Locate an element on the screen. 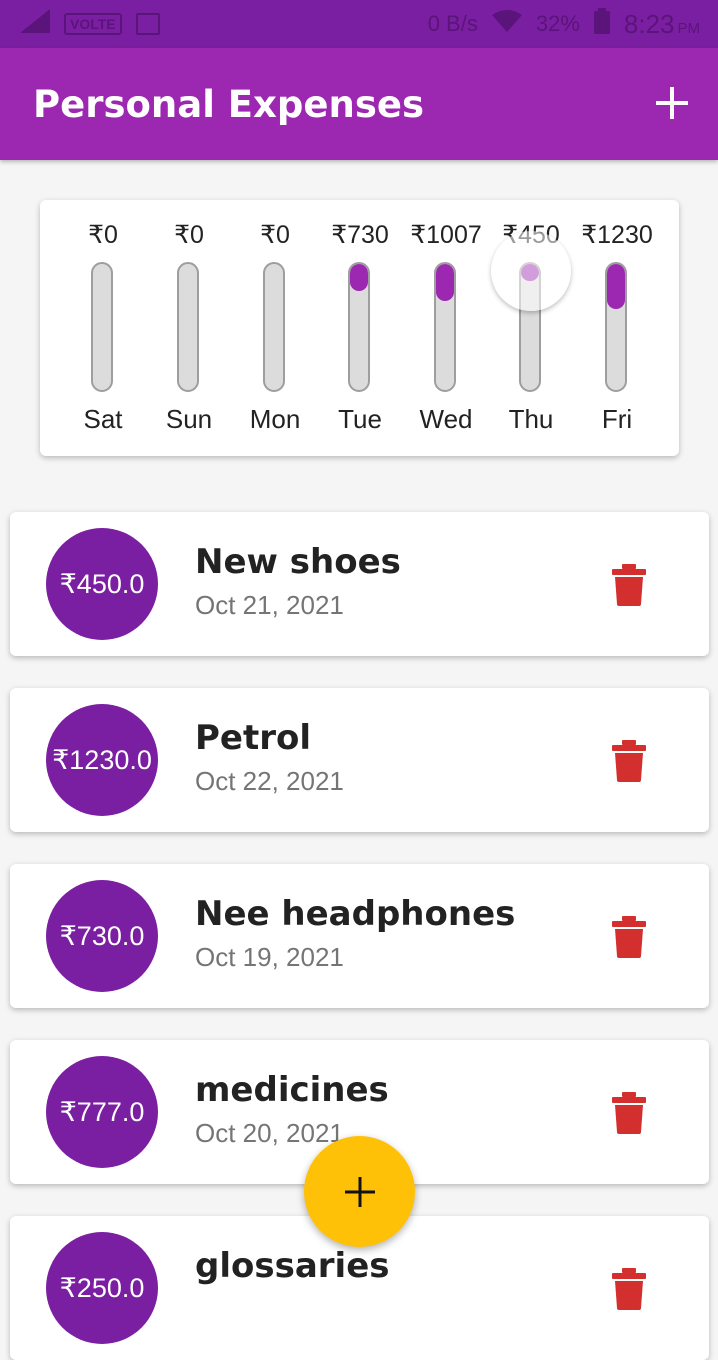 The height and width of the screenshot is (1360, 718). fab-add-button is located at coordinates (359, 1191).